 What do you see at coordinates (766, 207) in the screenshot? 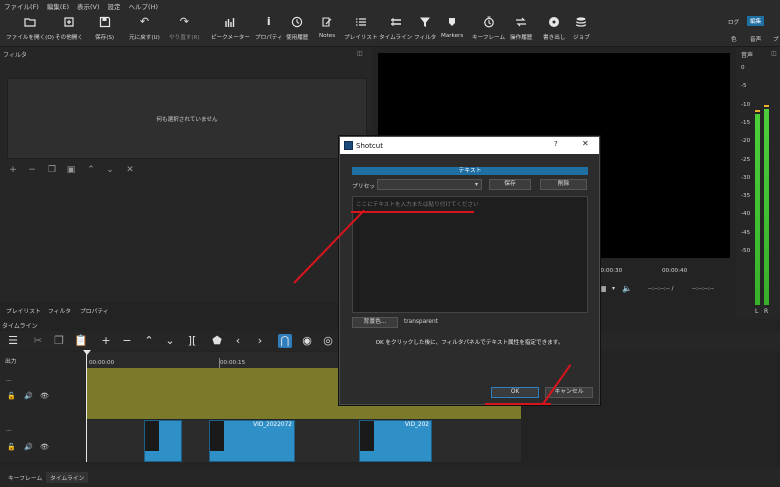
I see `meter-bar-right` at bounding box center [766, 207].